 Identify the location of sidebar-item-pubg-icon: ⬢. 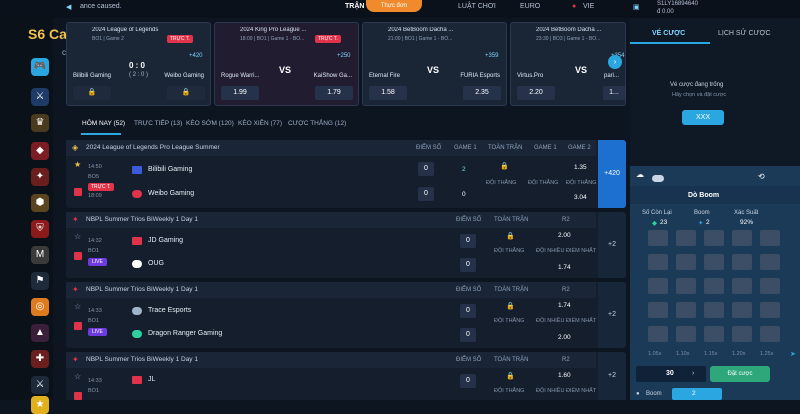
(40, 203).